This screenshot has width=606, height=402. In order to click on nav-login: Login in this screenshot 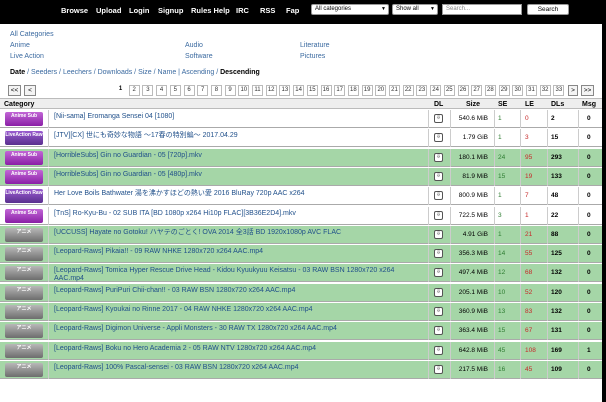, I will do `click(139, 10)`.